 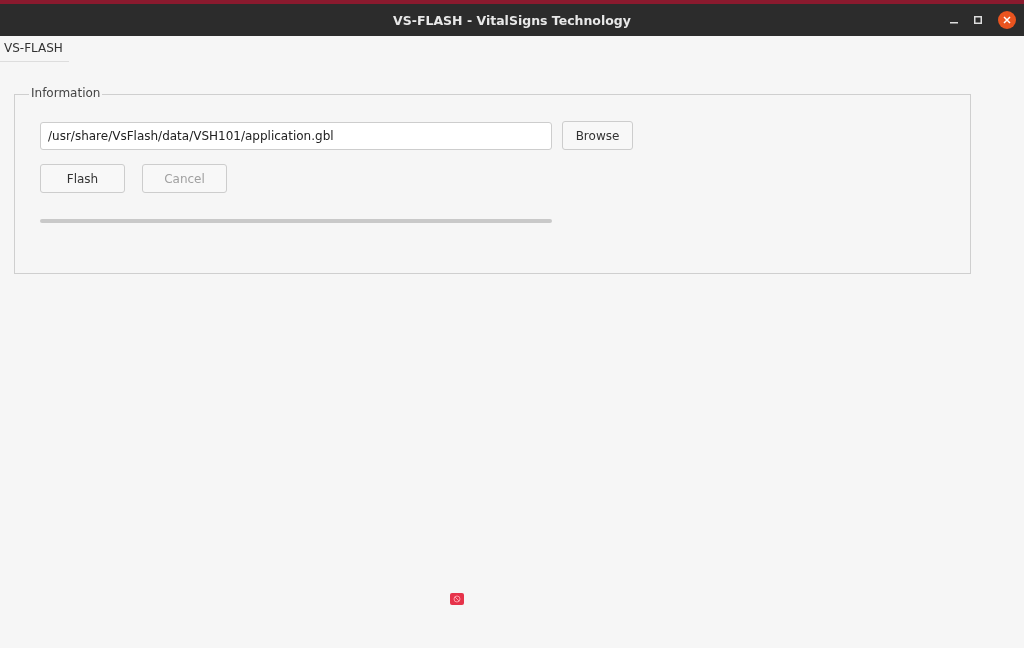 I want to click on window-title: VS-FLASH - VitalSigns Technology, so click(x=512, y=20).